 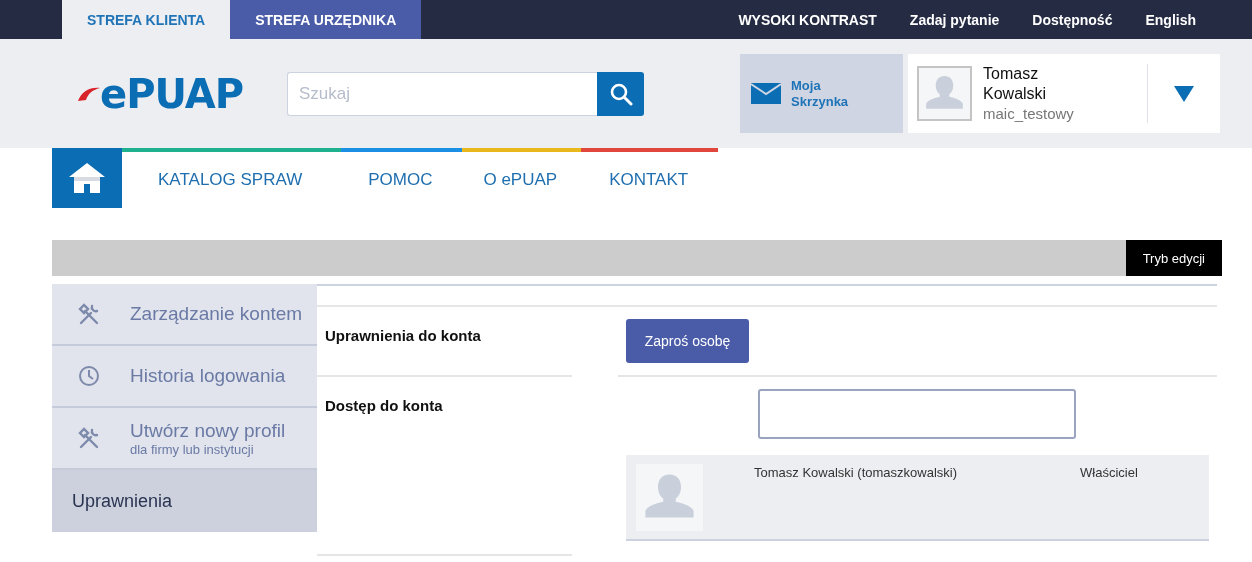 I want to click on home-icon, so click(x=87, y=178).